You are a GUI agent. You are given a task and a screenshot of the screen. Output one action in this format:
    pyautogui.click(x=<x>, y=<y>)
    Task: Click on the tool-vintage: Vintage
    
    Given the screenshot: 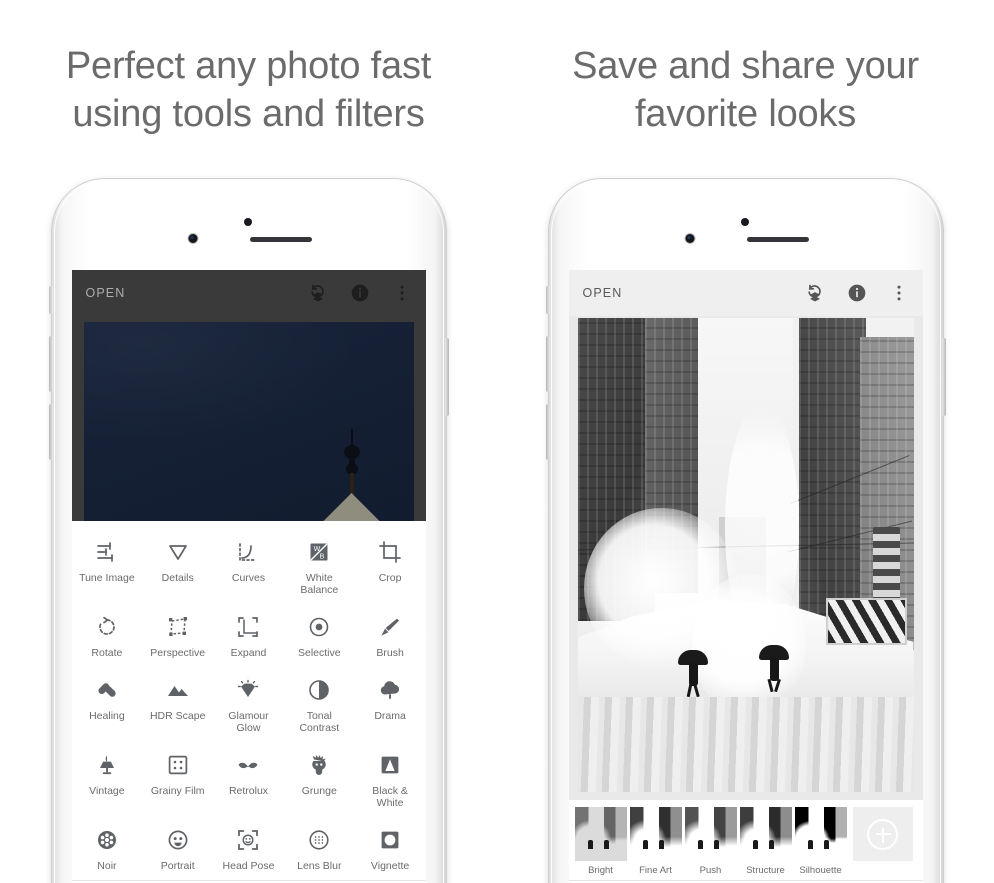 What is the action you would take?
    pyautogui.click(x=107, y=779)
    